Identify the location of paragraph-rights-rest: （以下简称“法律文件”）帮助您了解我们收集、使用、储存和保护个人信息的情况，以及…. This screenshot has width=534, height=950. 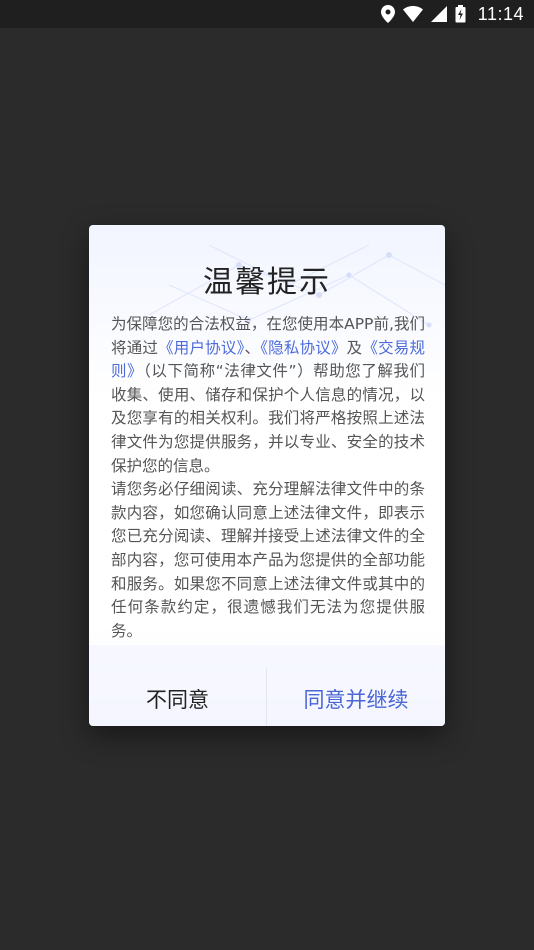
(268, 418).